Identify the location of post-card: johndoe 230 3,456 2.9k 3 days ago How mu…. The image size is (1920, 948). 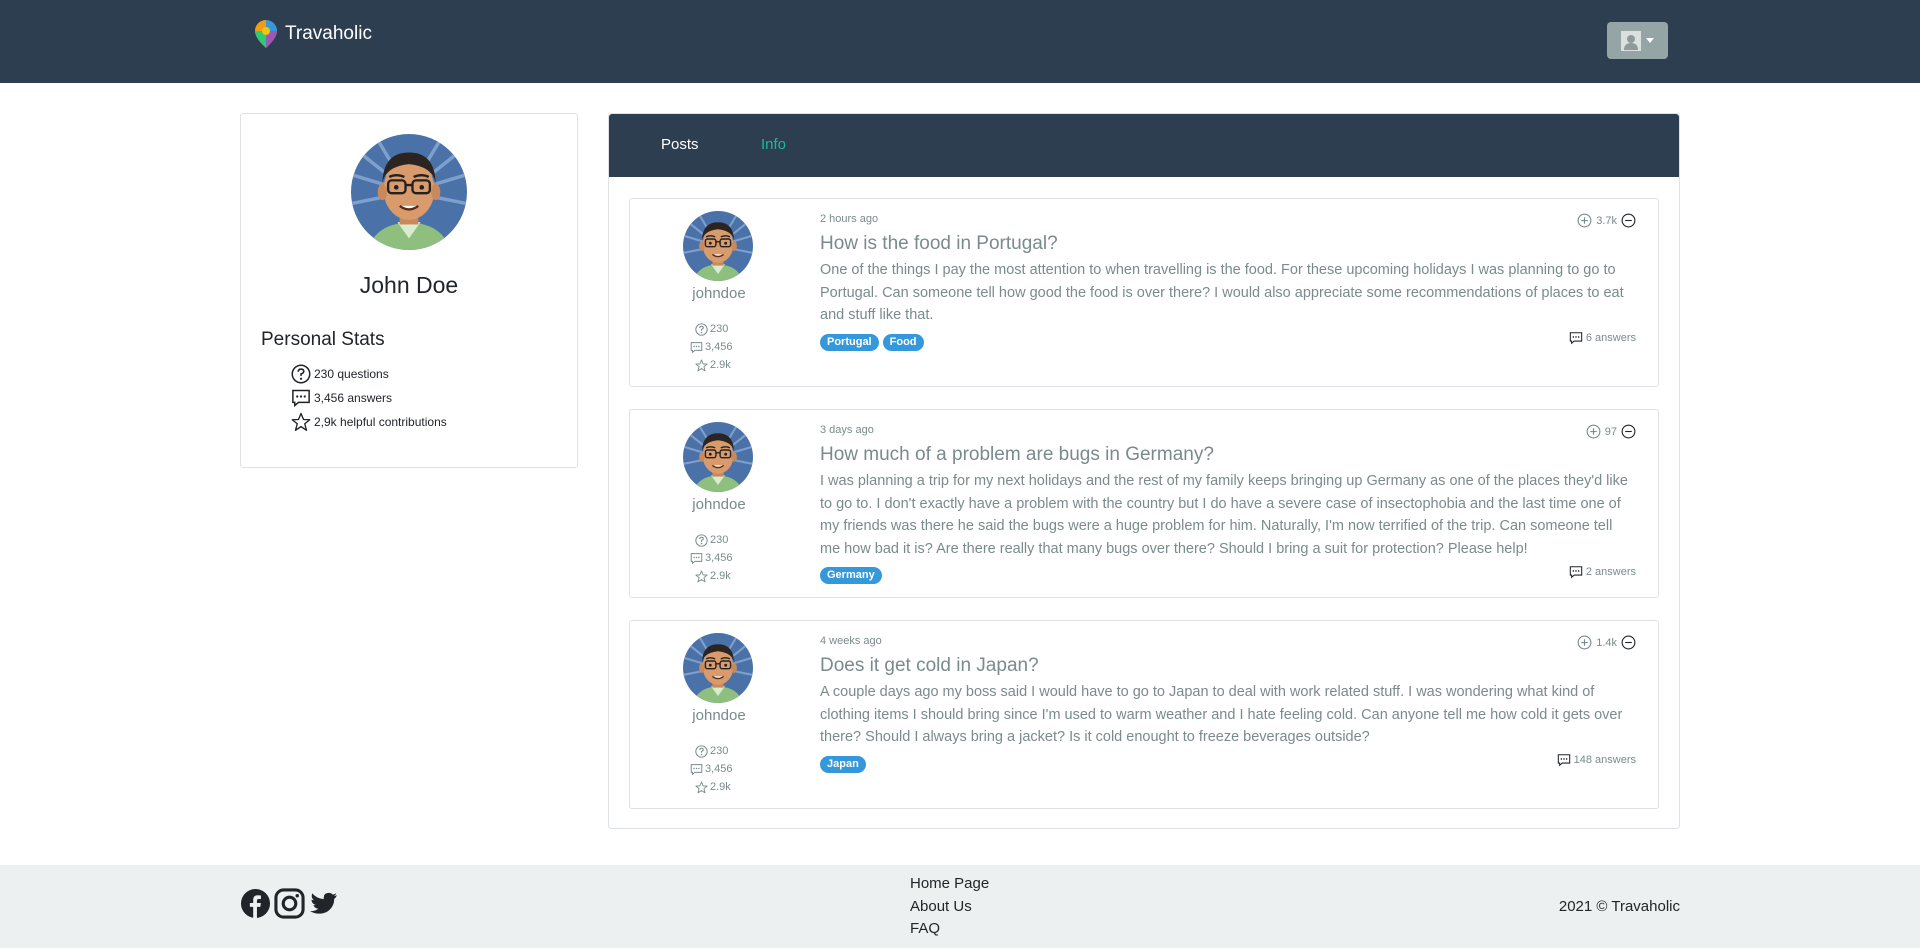
(1144, 503).